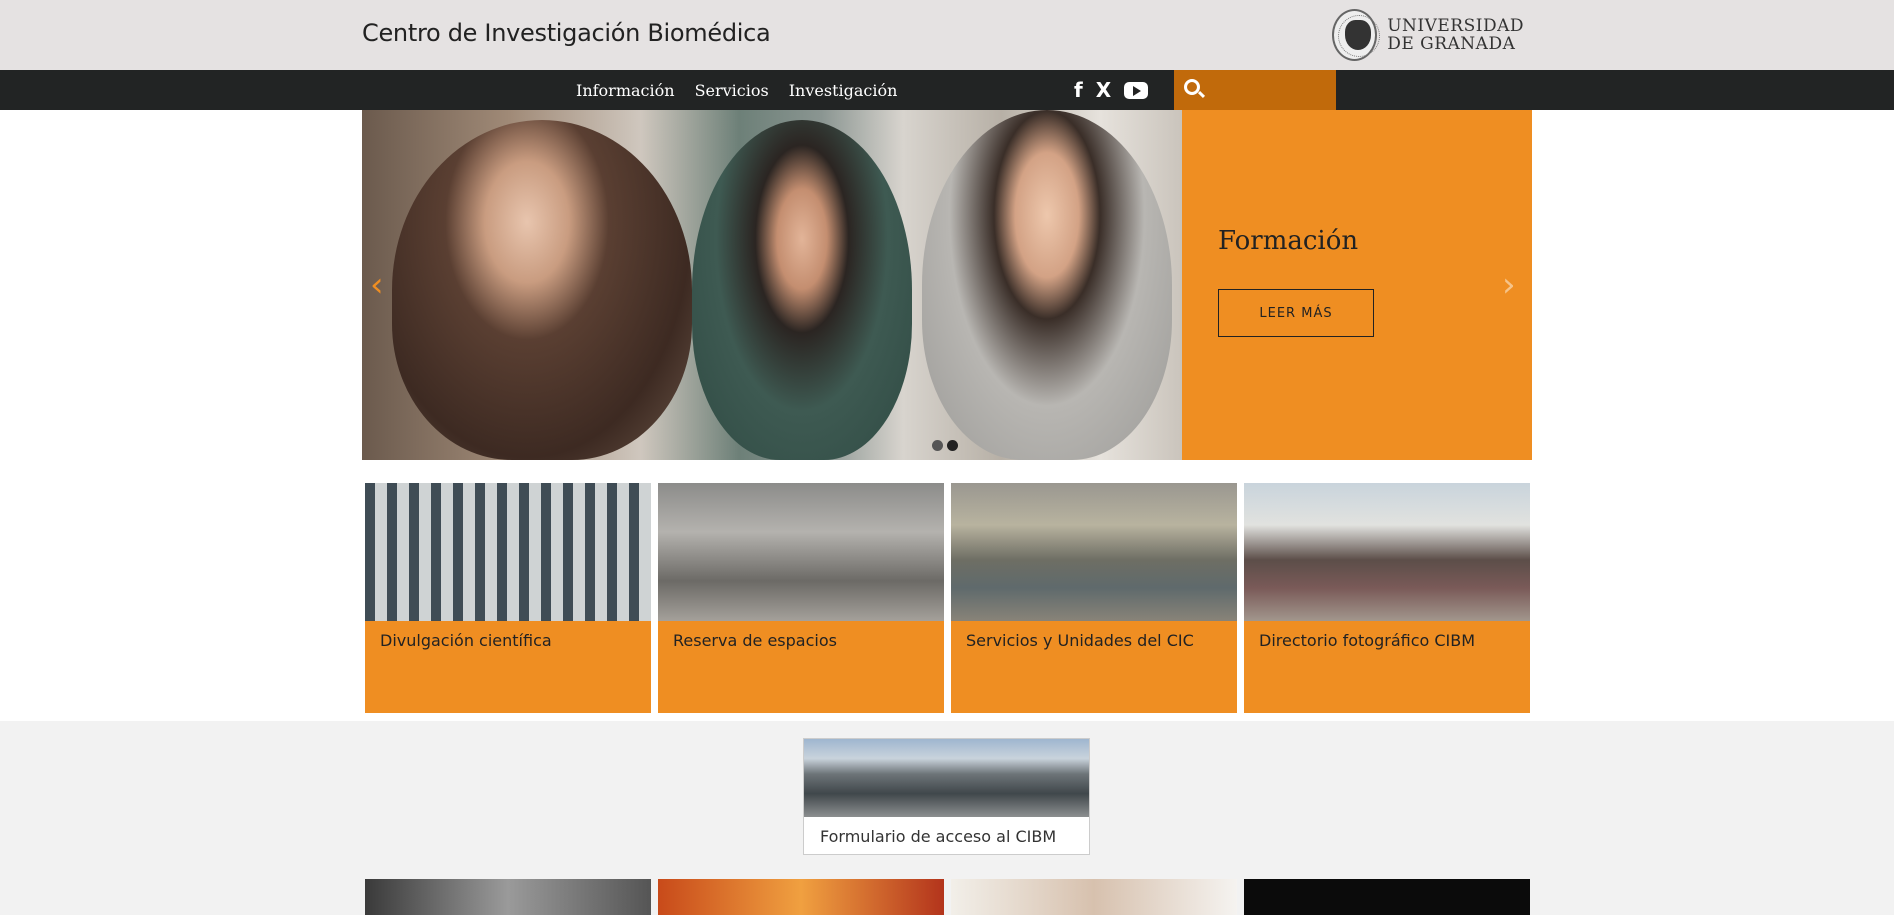 The height and width of the screenshot is (915, 1894). Describe the element at coordinates (1356, 35) in the screenshot. I see `university-seal-icon` at that location.